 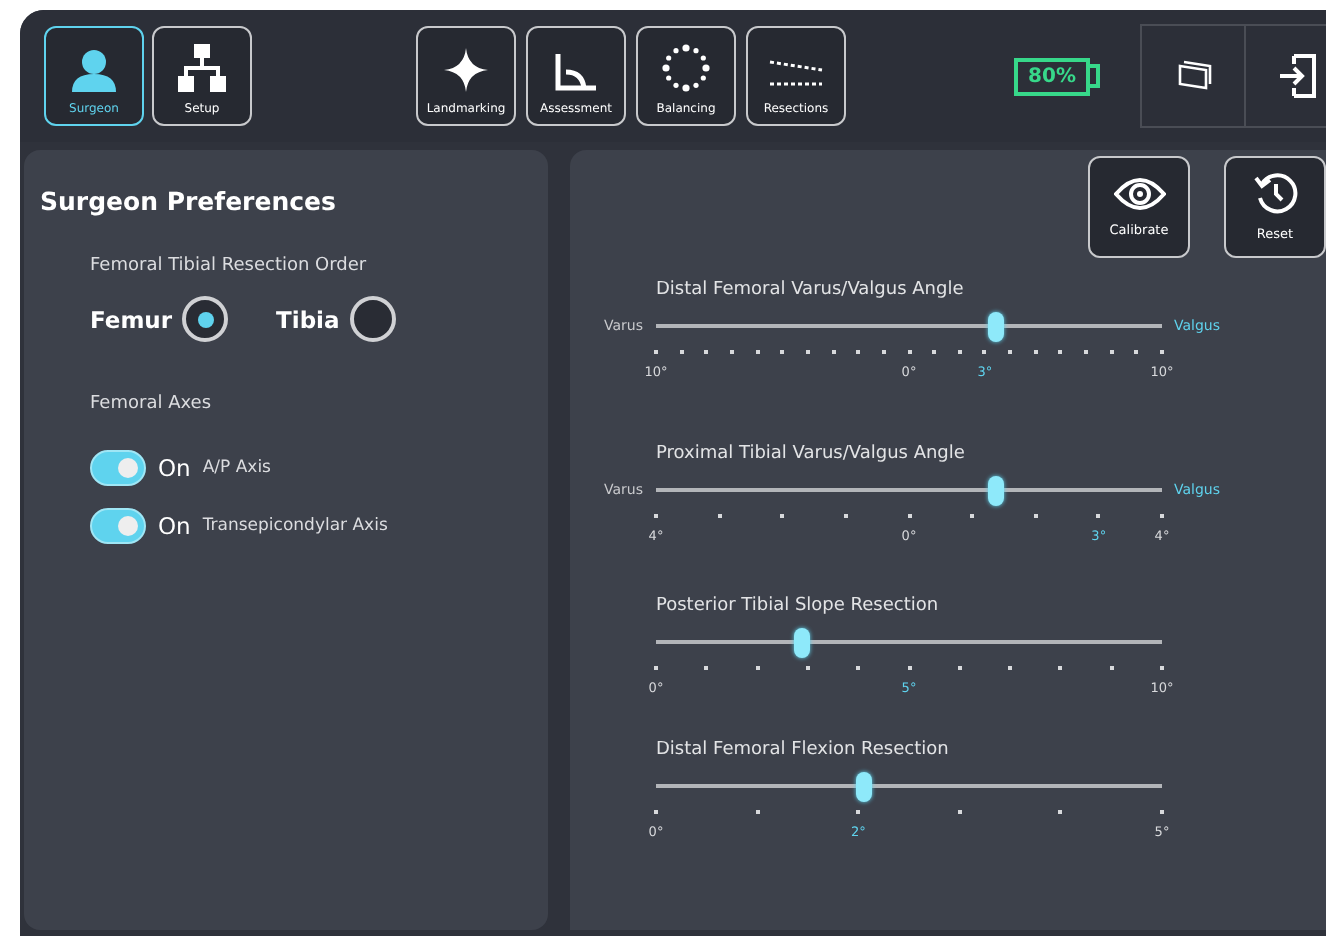 What do you see at coordinates (229, 266) in the screenshot?
I see `section-label: Femoral Tibial Resection Order` at bounding box center [229, 266].